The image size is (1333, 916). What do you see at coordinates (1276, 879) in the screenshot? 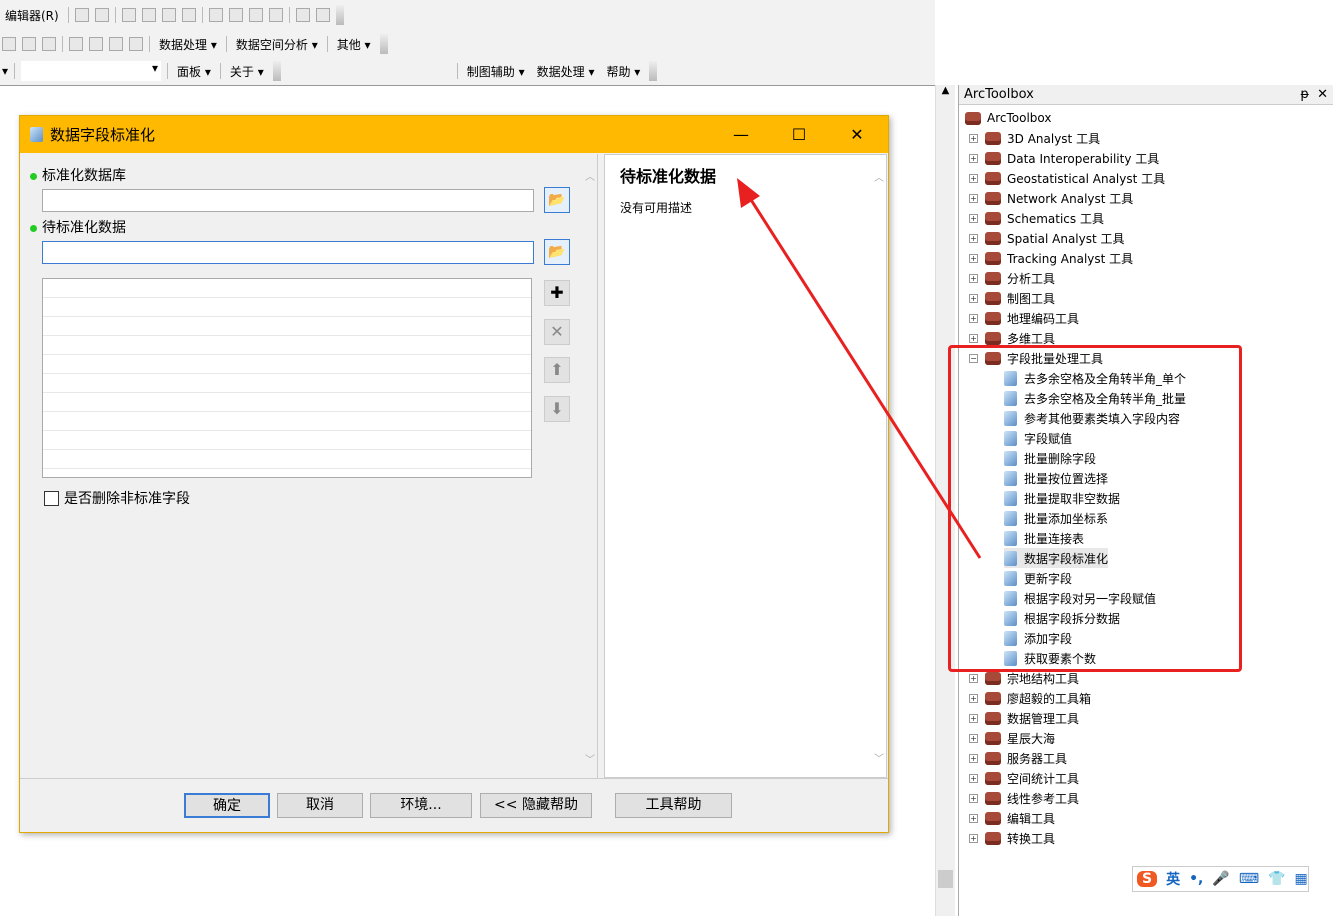
I see `skin-icon: 👕` at bounding box center [1276, 879].